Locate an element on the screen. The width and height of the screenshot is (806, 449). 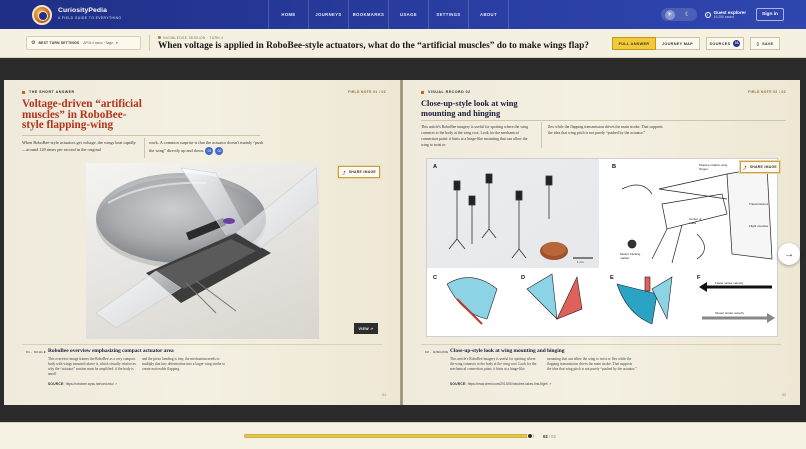
view-image-button: VIEW ↗ is located at coordinates (366, 328).